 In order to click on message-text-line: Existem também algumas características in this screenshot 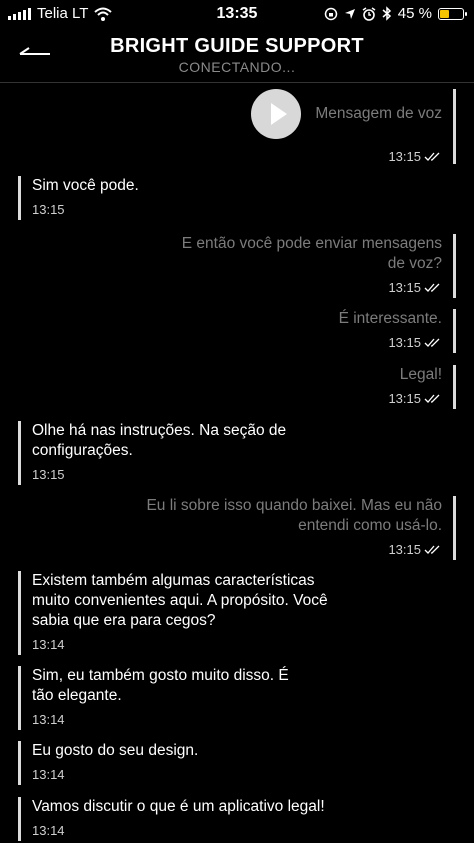, I will do `click(173, 580)`.